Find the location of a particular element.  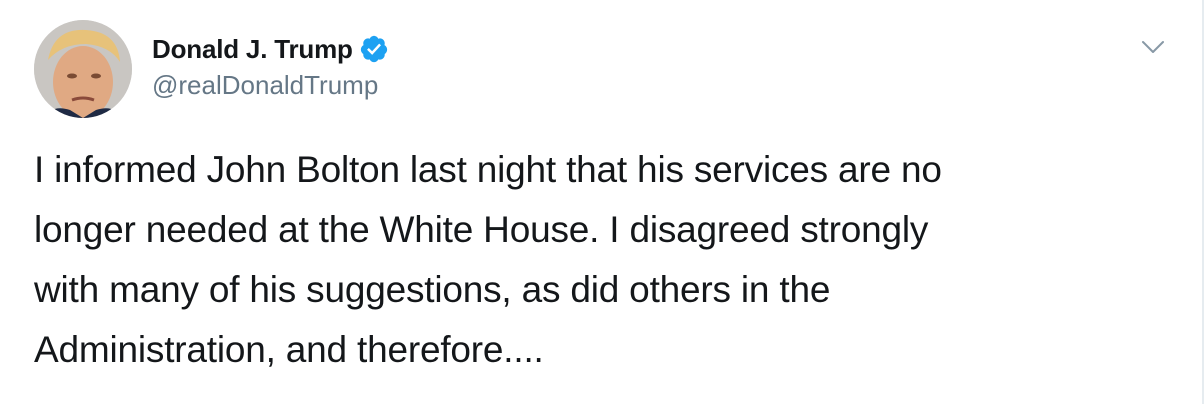

verified-badge-icon is located at coordinates (374, 49).